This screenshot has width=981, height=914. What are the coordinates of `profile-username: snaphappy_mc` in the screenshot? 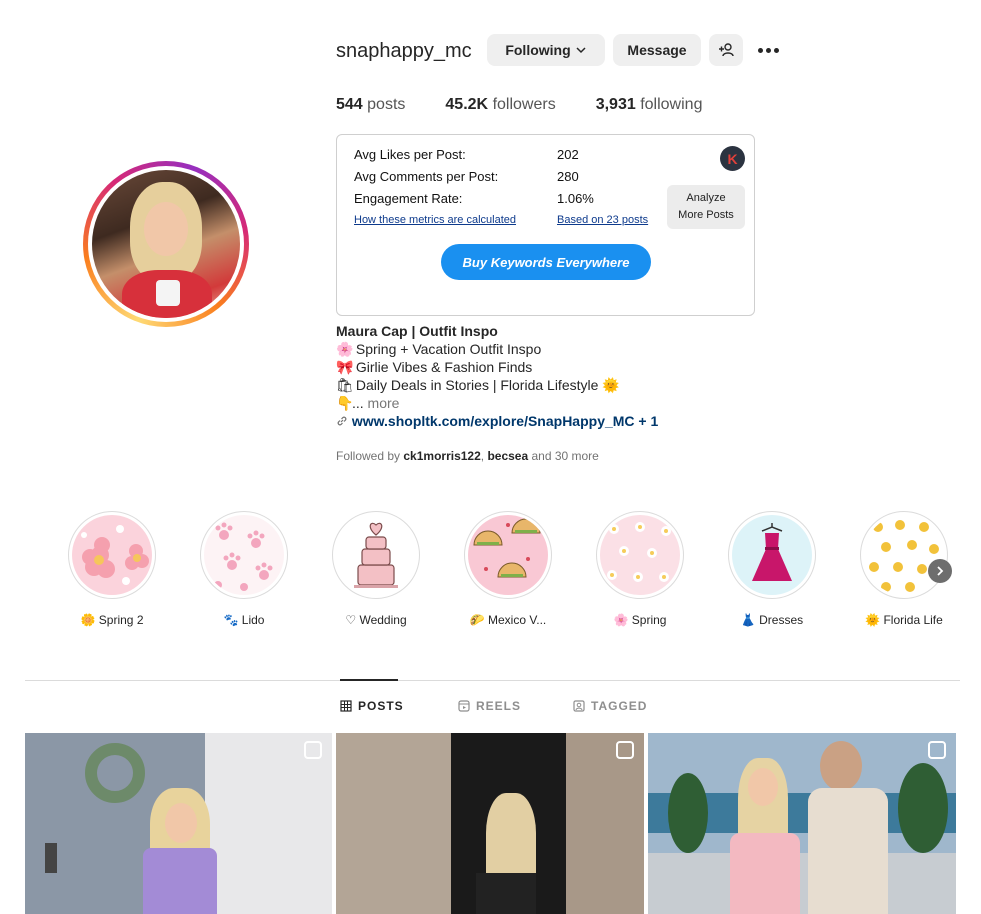 It's located at (404, 51).